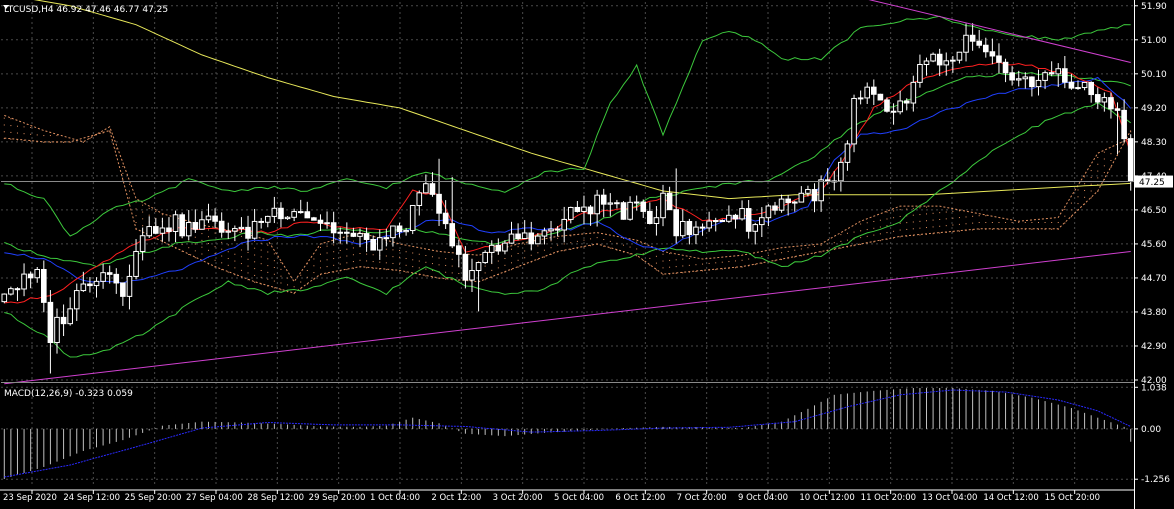 The image size is (1174, 509). I want to click on price-tick-label: 43.80, so click(1154, 313).